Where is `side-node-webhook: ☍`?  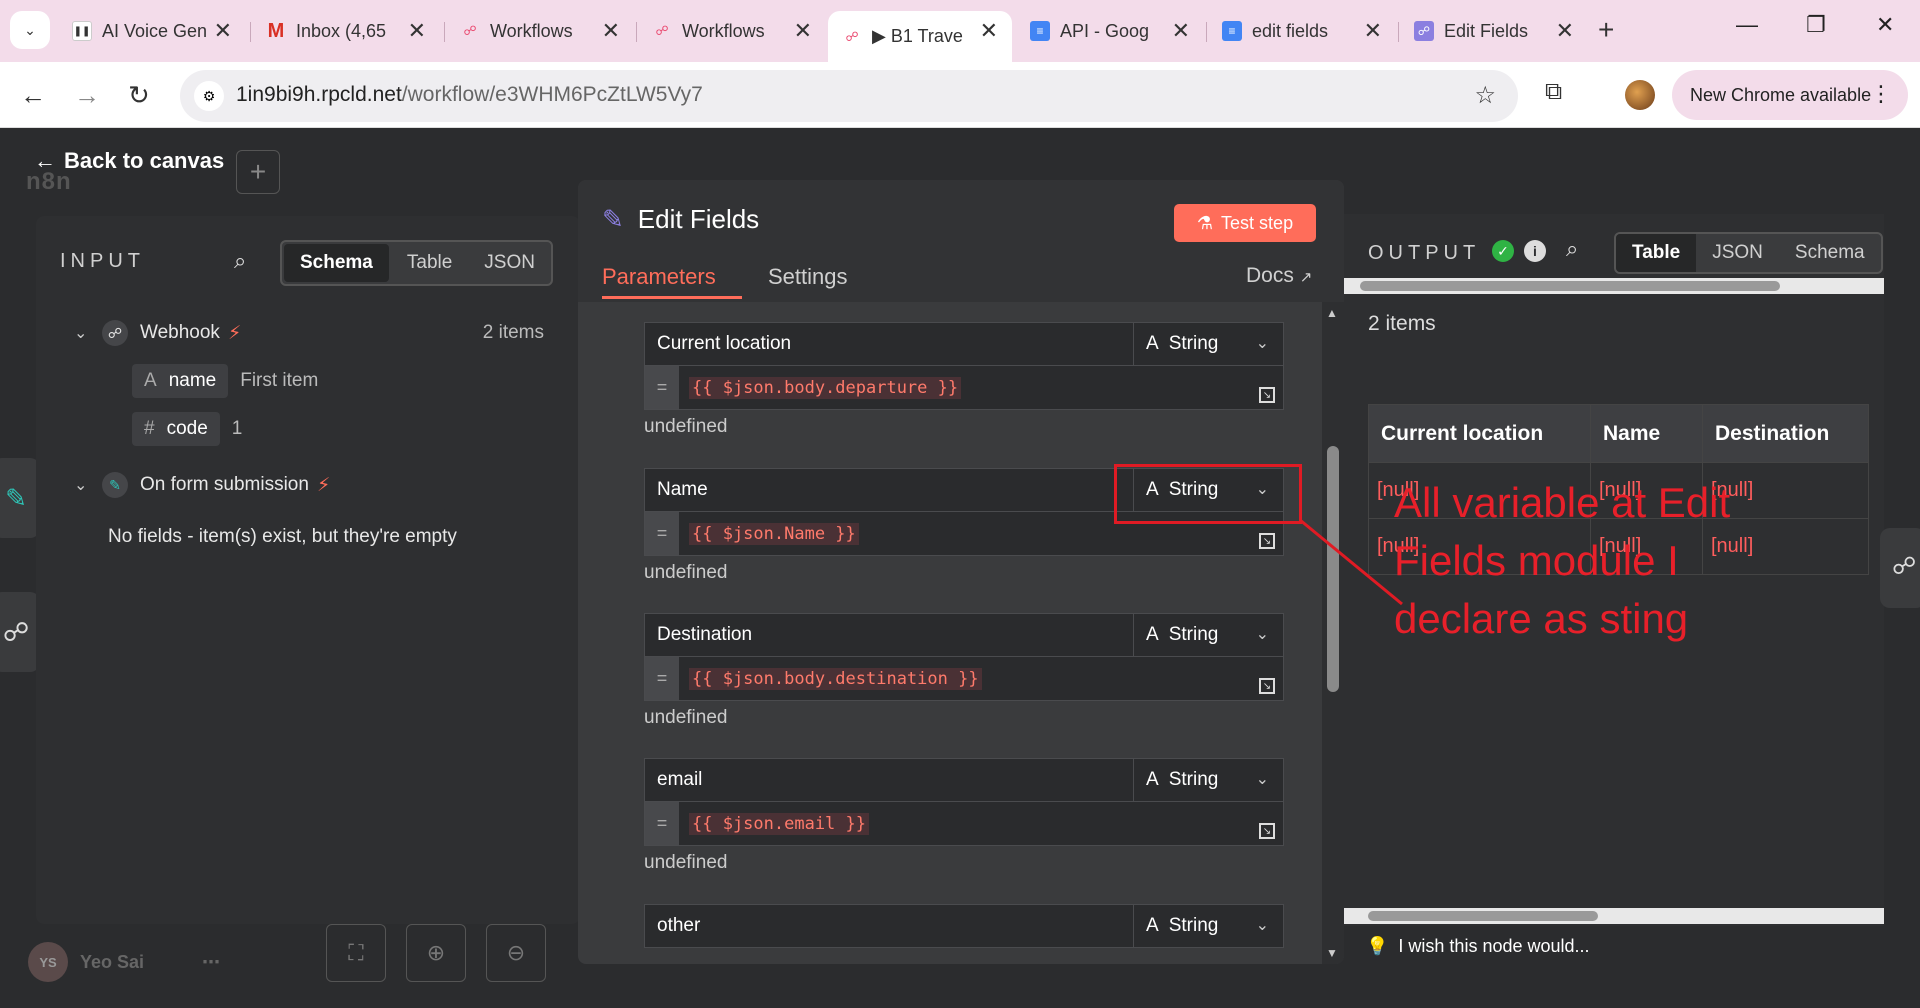 side-node-webhook: ☍ is located at coordinates (20, 632).